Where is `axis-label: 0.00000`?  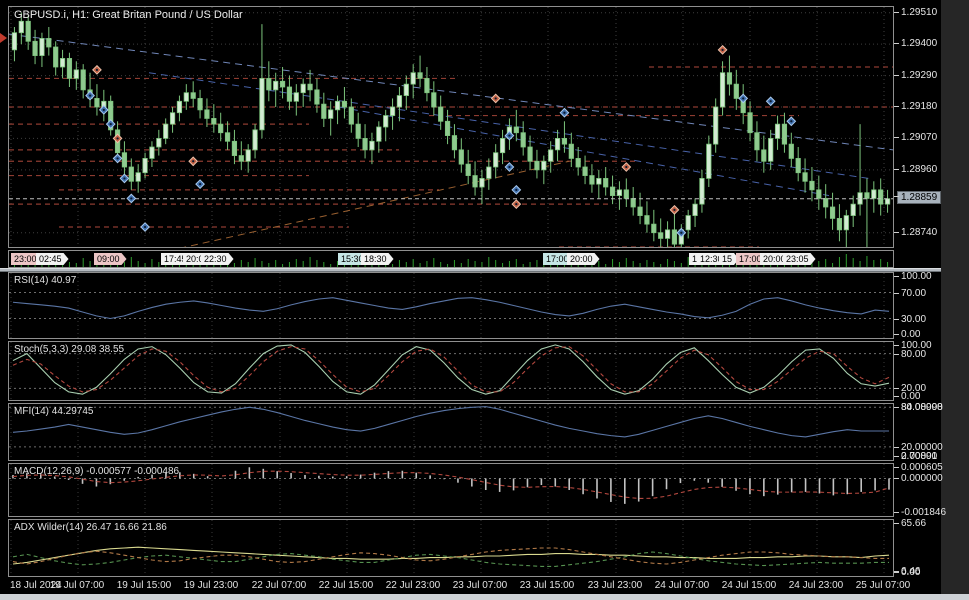
axis-label: 0.00000 is located at coordinates (919, 456).